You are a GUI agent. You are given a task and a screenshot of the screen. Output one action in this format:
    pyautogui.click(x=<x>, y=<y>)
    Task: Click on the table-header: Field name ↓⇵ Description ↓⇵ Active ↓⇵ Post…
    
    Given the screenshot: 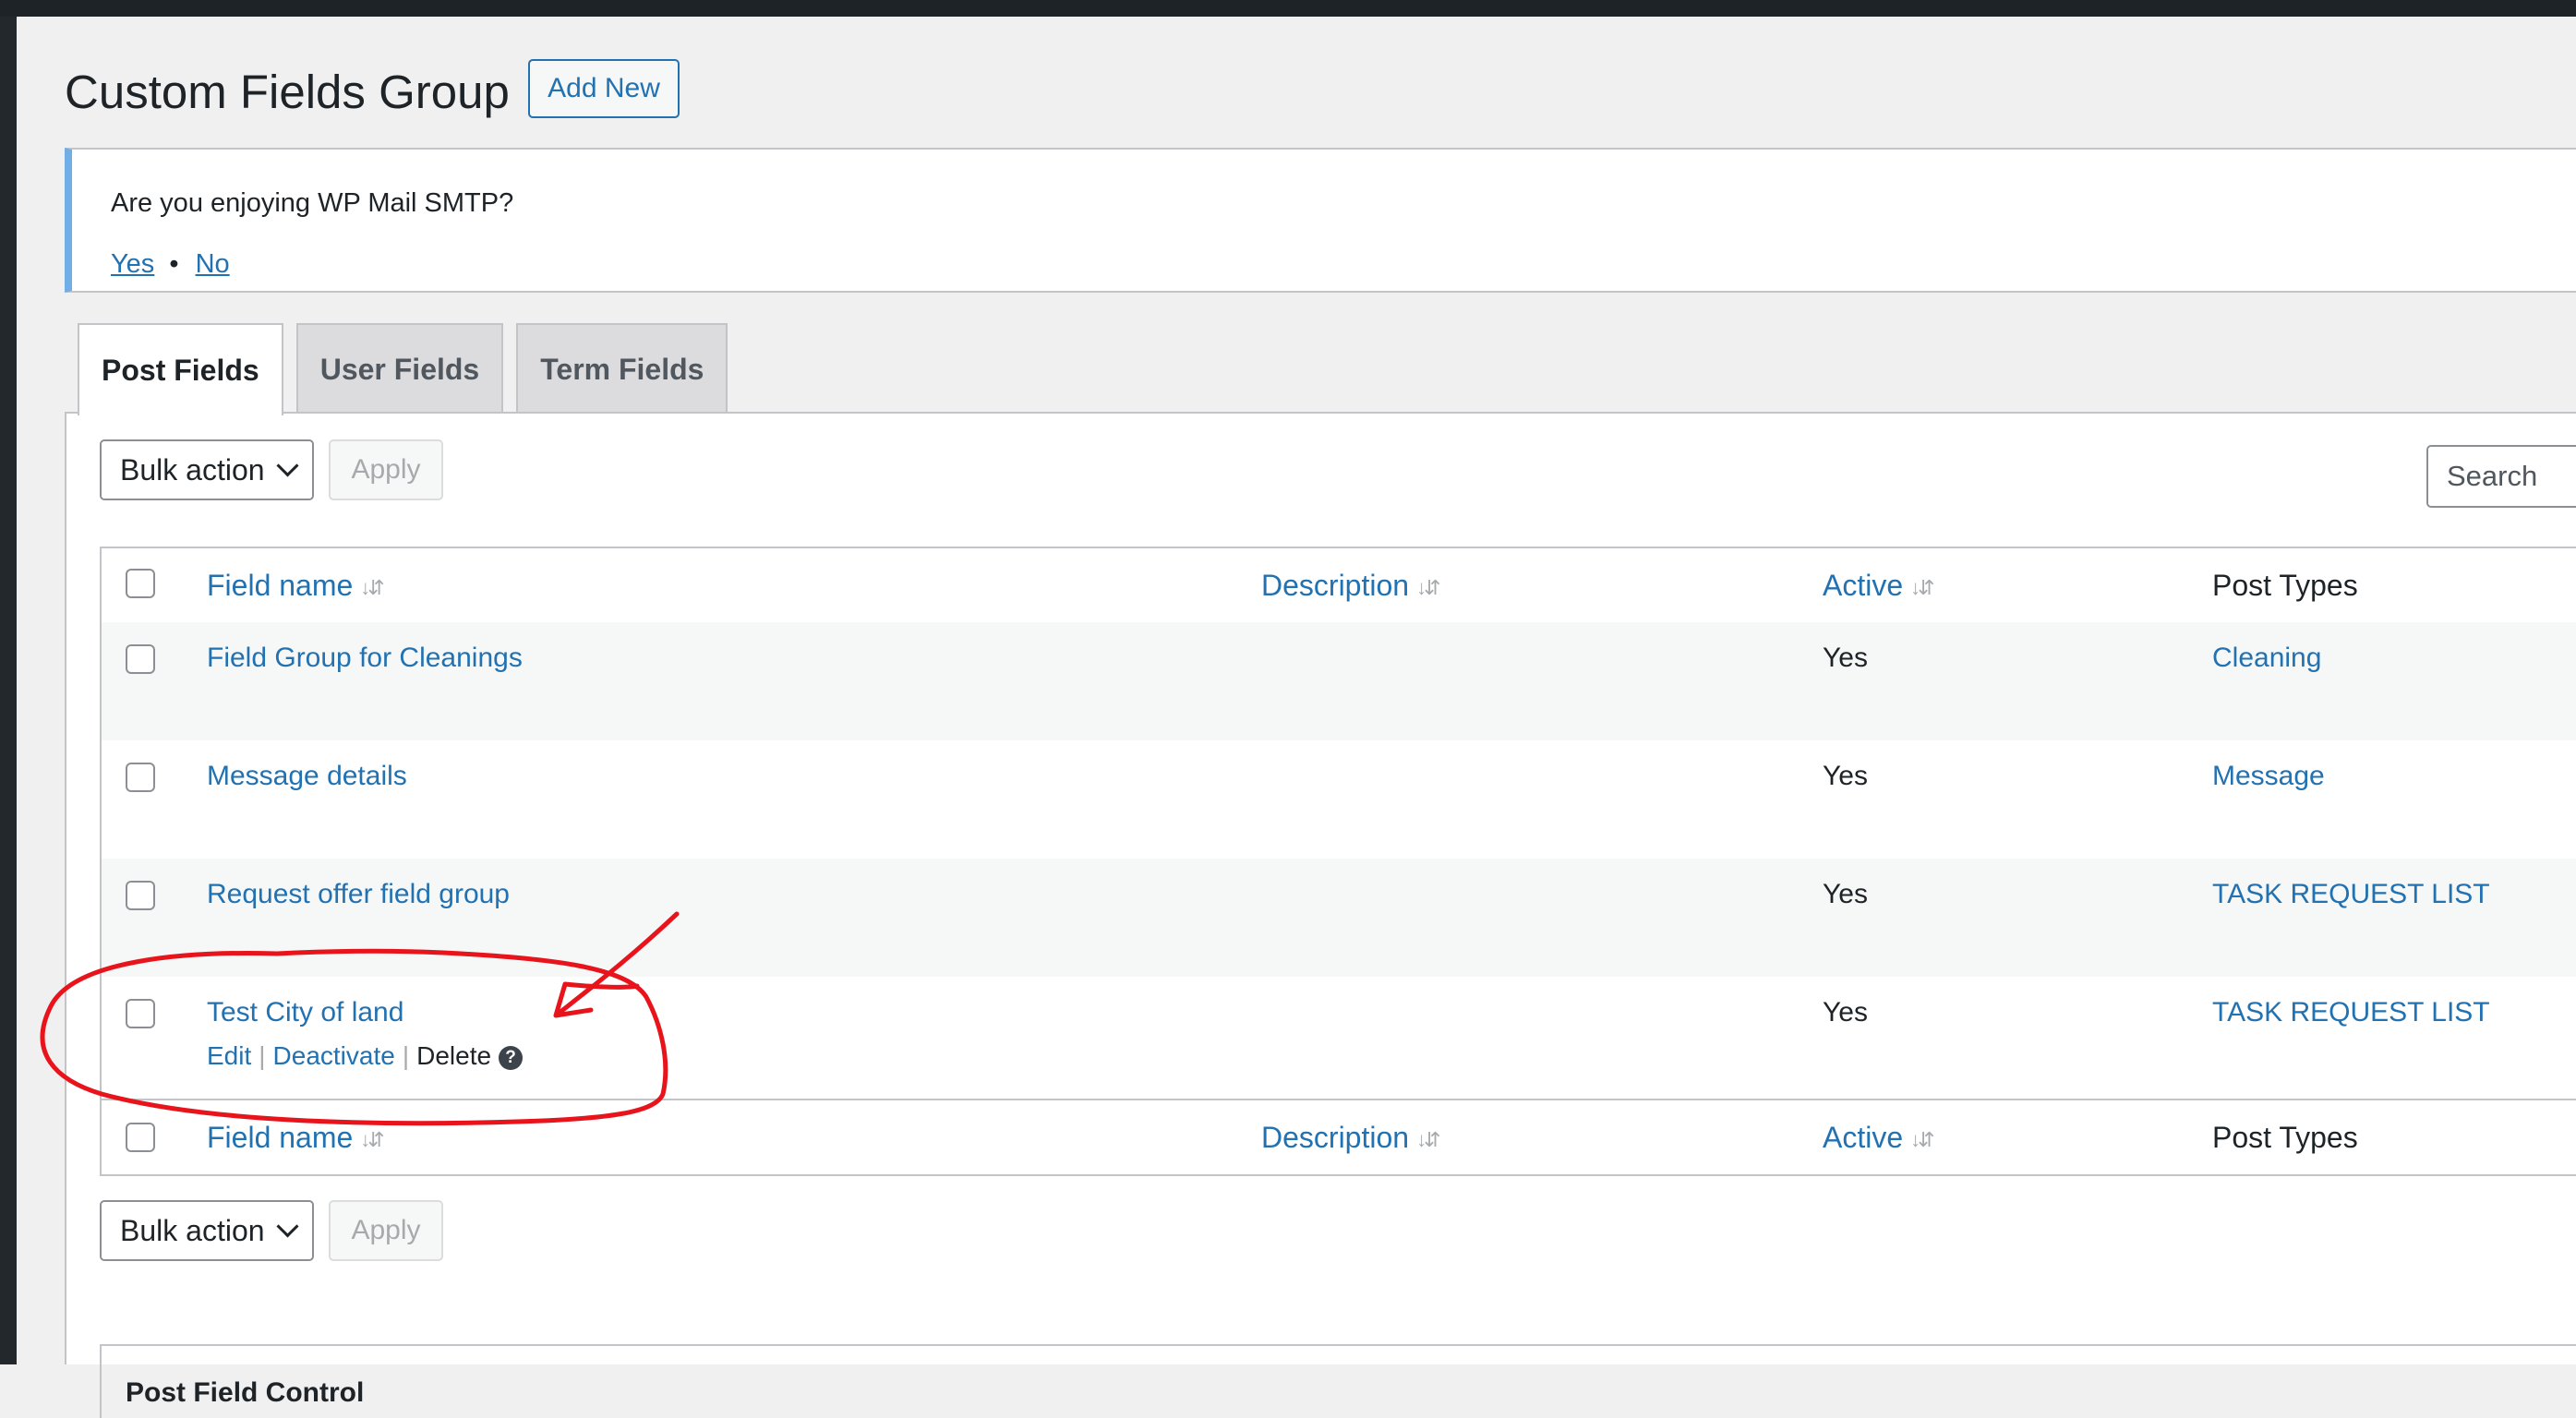 What is the action you would take?
    pyautogui.click(x=1339, y=586)
    